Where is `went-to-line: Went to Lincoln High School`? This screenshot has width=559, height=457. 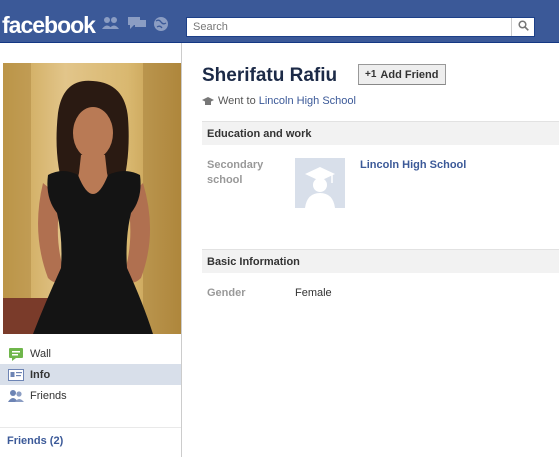
went-to-line: Went to Lincoln High School is located at coordinates (279, 101).